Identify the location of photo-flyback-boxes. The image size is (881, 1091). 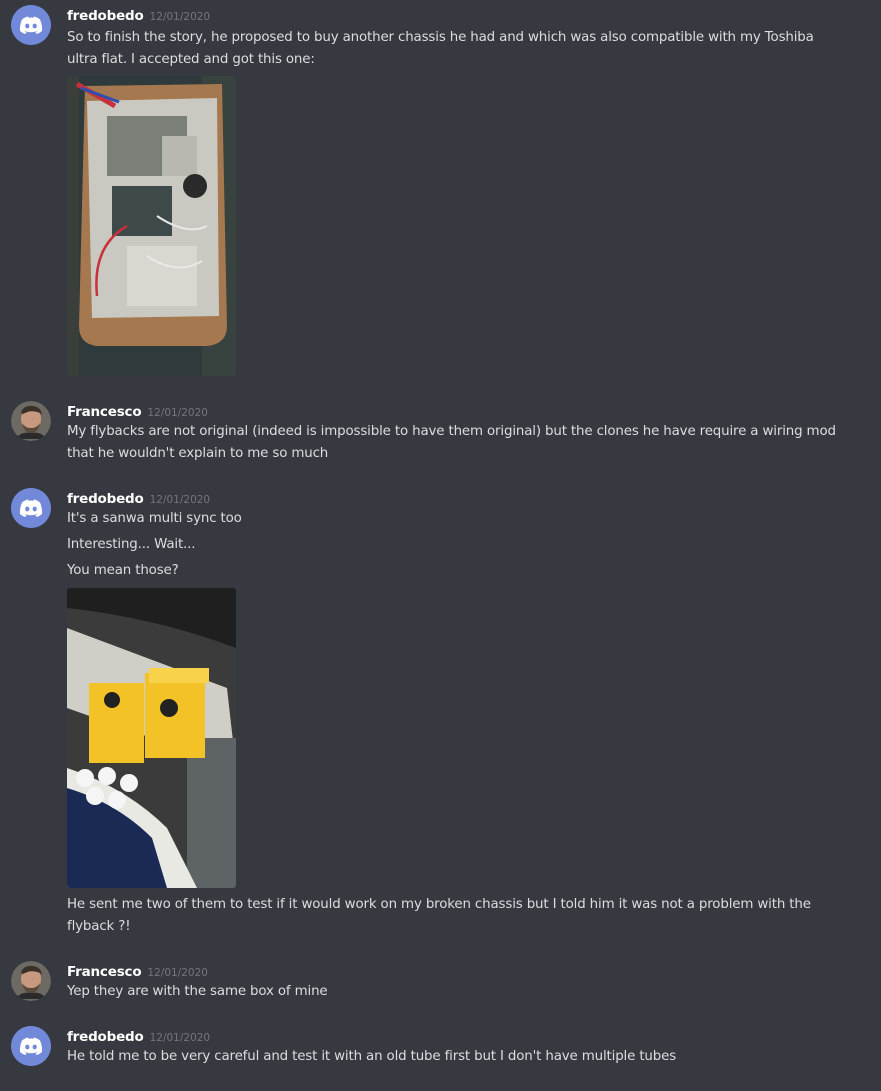
(151, 738).